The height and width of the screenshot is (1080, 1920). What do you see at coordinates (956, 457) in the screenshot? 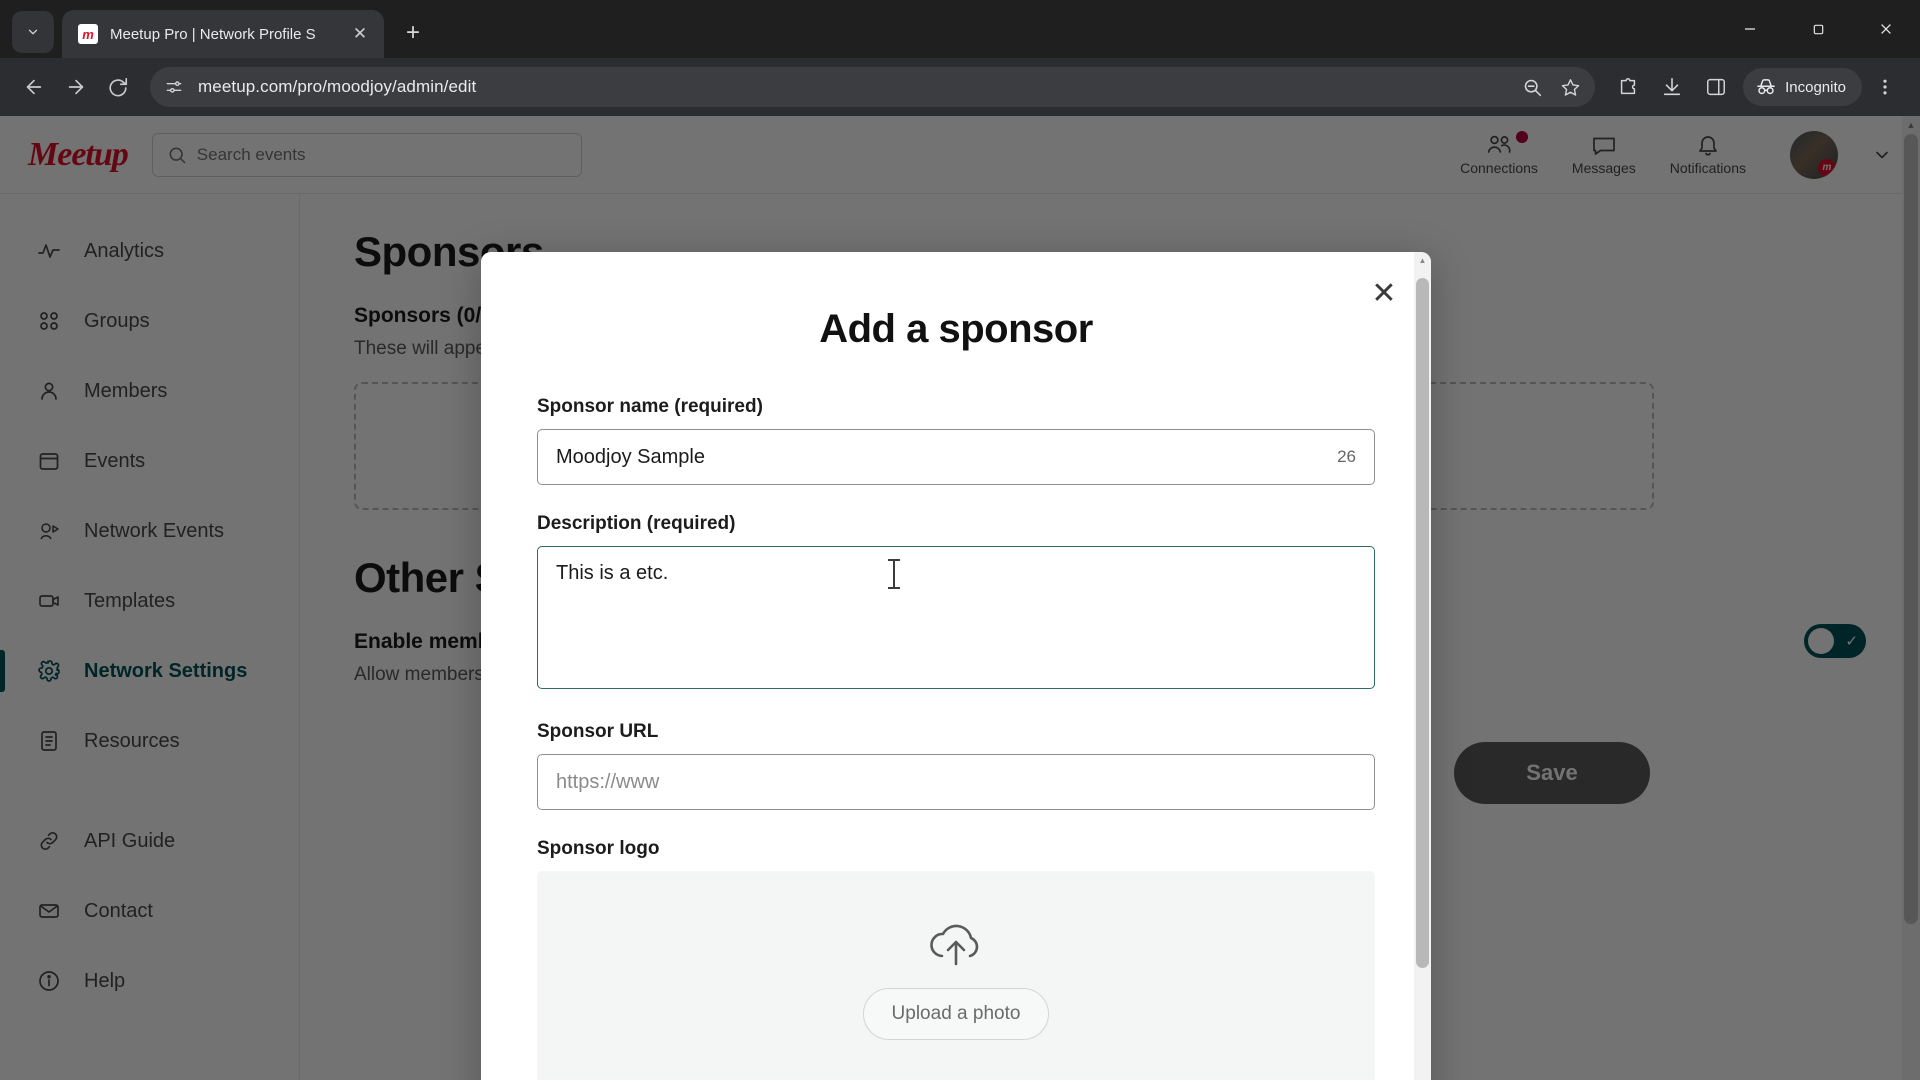
I see `sponsor-name-input: Moodjoy Sample 26` at bounding box center [956, 457].